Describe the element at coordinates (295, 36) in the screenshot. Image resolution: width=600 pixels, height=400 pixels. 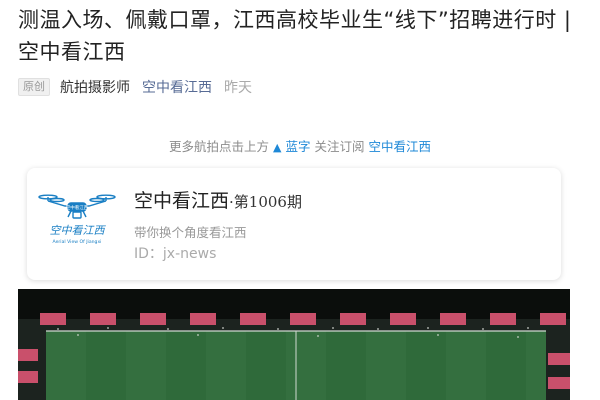
I see `article-title: 测温入场、佩戴口罩，江西高校毕业生“线下”招聘进行时 | 空中看江西` at that location.